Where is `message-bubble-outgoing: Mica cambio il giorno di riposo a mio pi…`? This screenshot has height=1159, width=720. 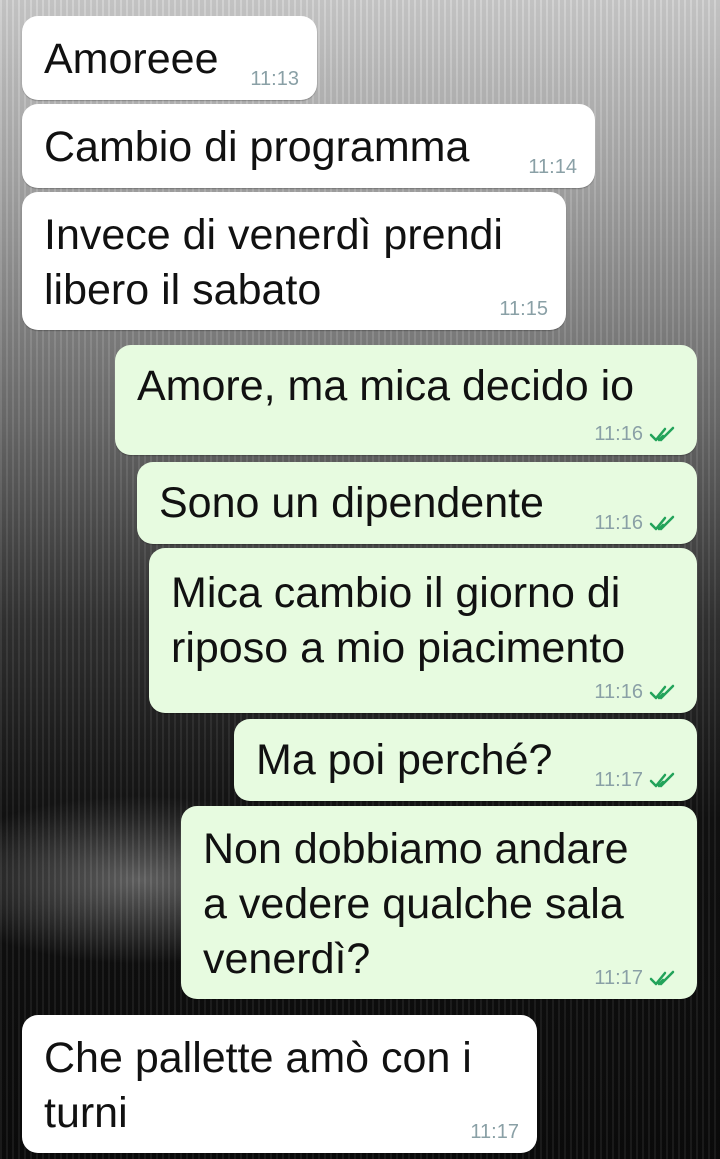 message-bubble-outgoing: Mica cambio il giorno di riposo a mio pi… is located at coordinates (423, 630).